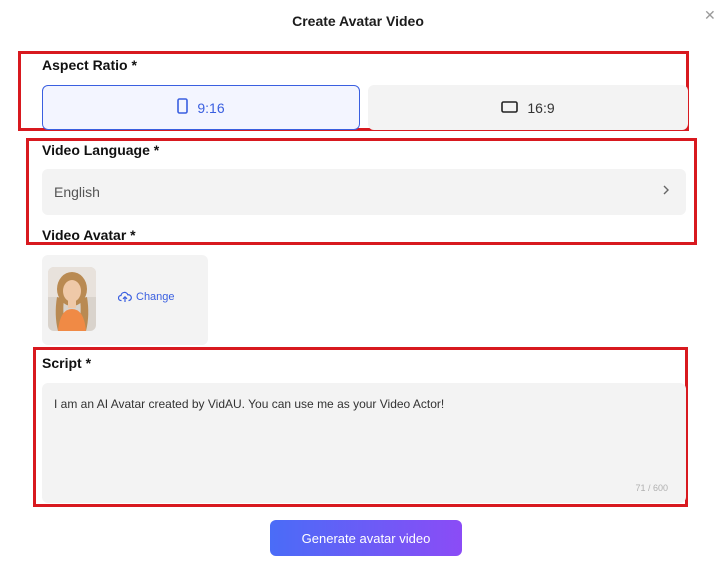 Image resolution: width=716 pixels, height=571 pixels. I want to click on change-avatar-button: Change, so click(146, 297).